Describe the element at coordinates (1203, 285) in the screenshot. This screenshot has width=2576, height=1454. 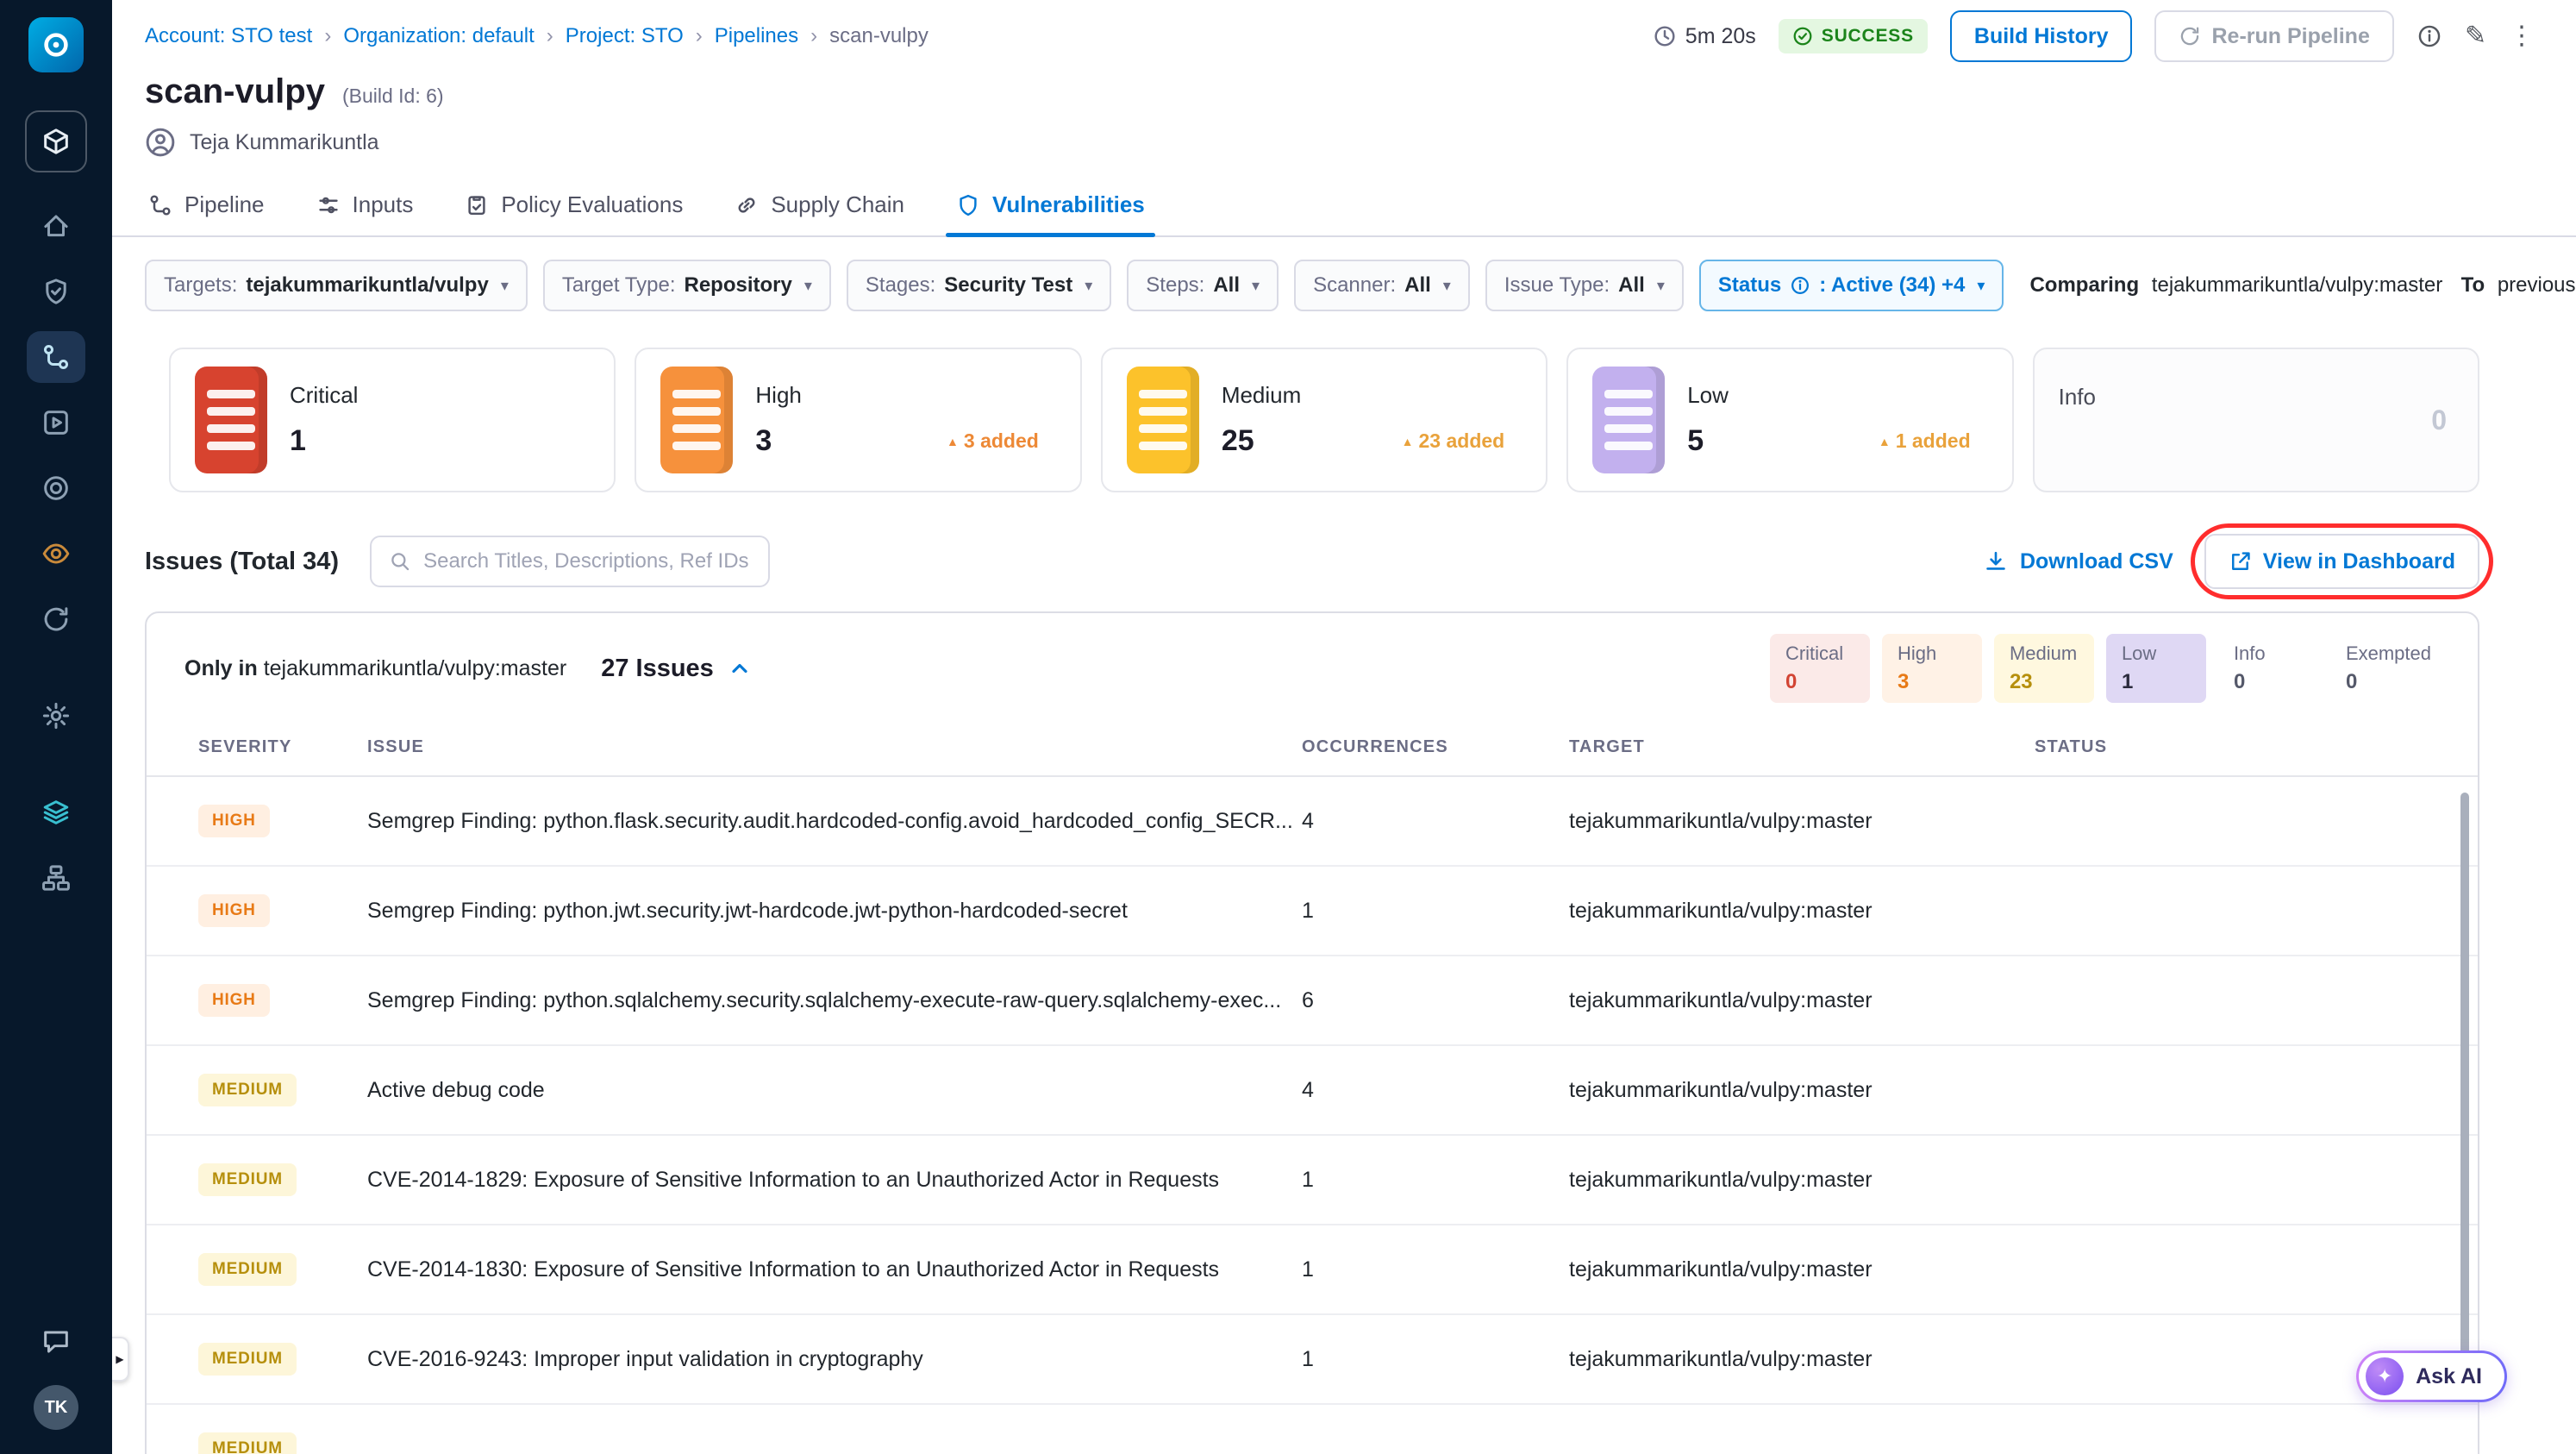
I see `filter-pill-steps: Steps: All ▾` at that location.